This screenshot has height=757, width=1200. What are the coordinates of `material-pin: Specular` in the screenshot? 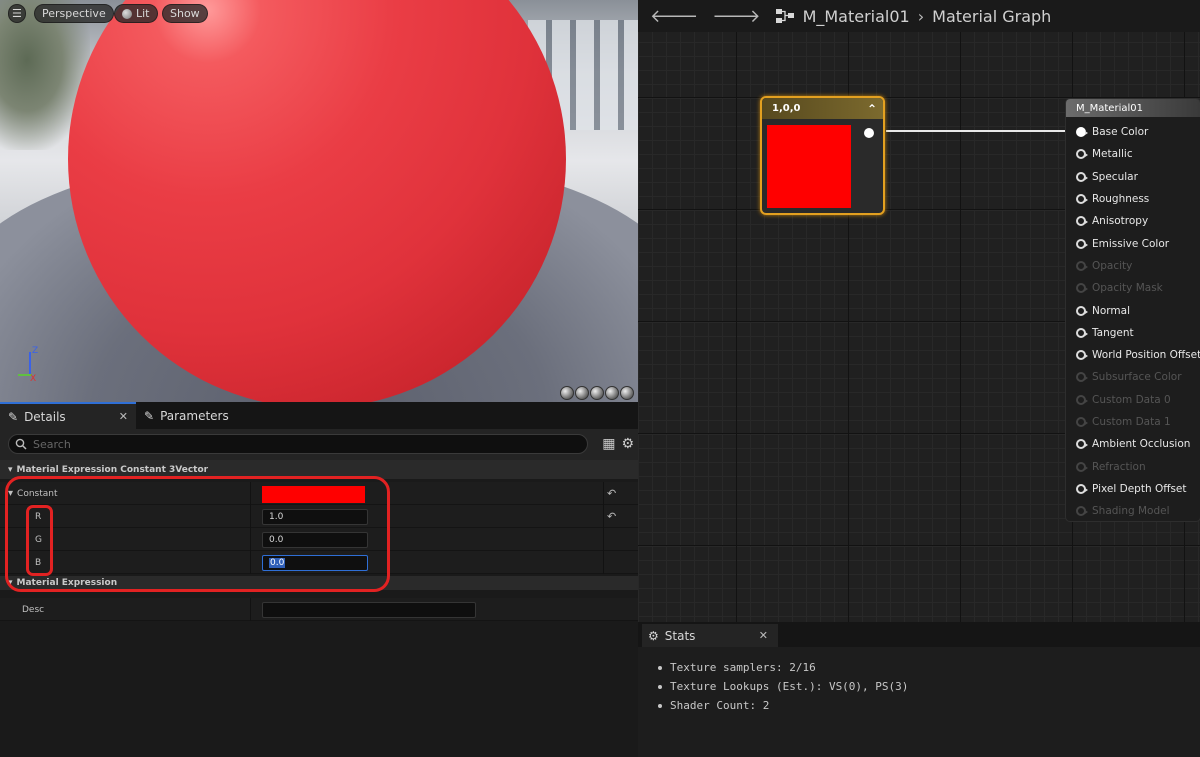 It's located at (1133, 177).